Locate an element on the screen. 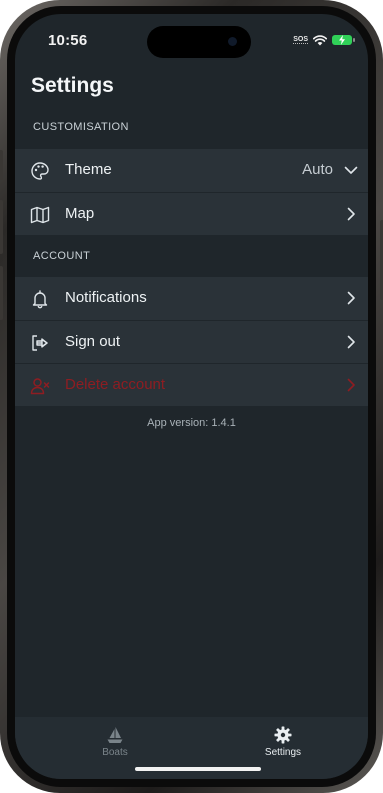  section-label-account: ACCOUNT is located at coordinates (62, 256).